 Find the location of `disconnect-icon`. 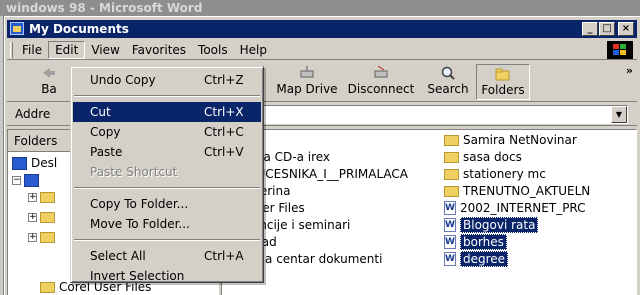

disconnect-icon is located at coordinates (381, 72).